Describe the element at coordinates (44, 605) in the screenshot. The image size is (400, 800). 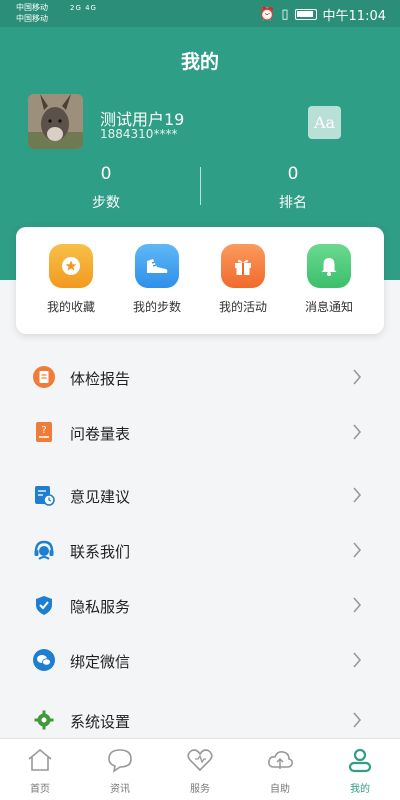
I see `shield-icon` at that location.